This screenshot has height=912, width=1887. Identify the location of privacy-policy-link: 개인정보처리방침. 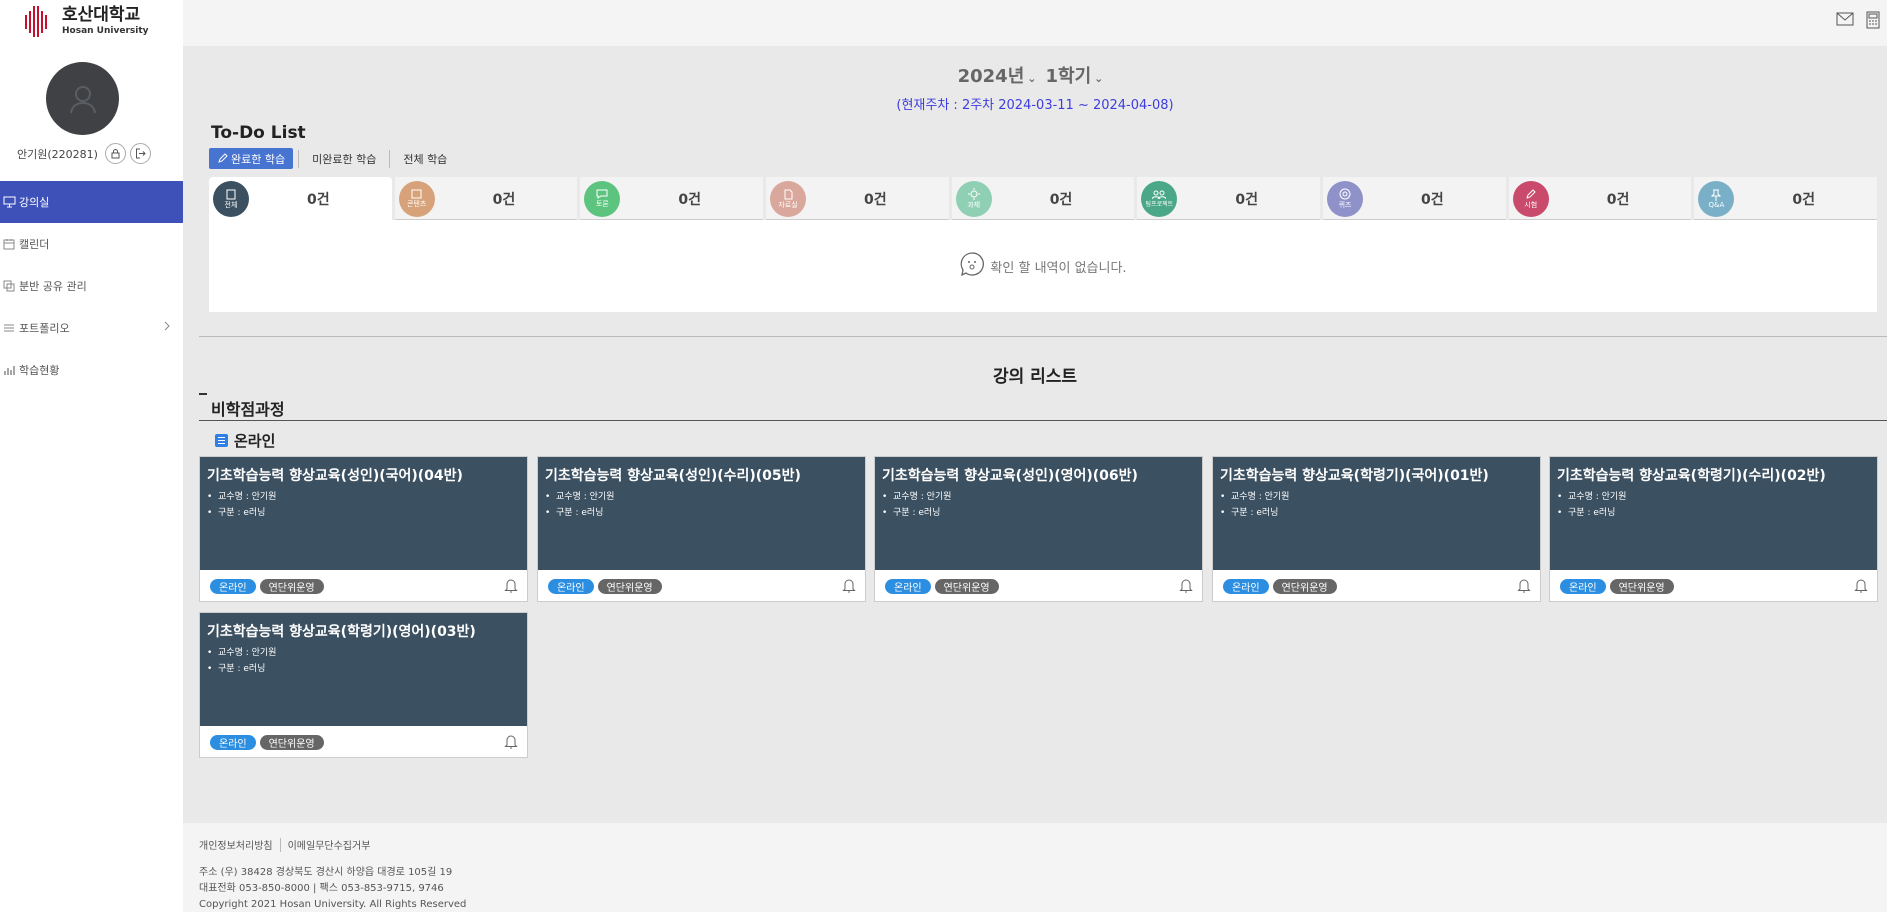
(236, 844).